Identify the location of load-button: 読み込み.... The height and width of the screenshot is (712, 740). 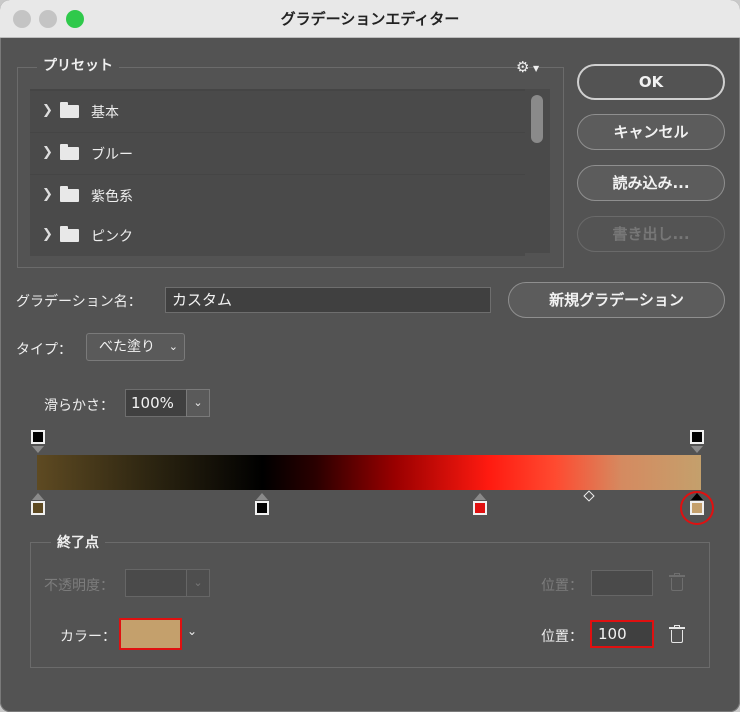
(651, 183).